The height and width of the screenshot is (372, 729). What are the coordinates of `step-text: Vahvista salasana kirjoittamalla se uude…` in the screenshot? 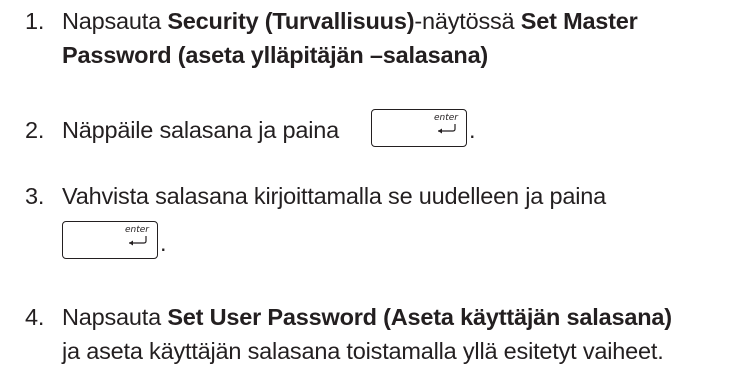 It's located at (395, 196).